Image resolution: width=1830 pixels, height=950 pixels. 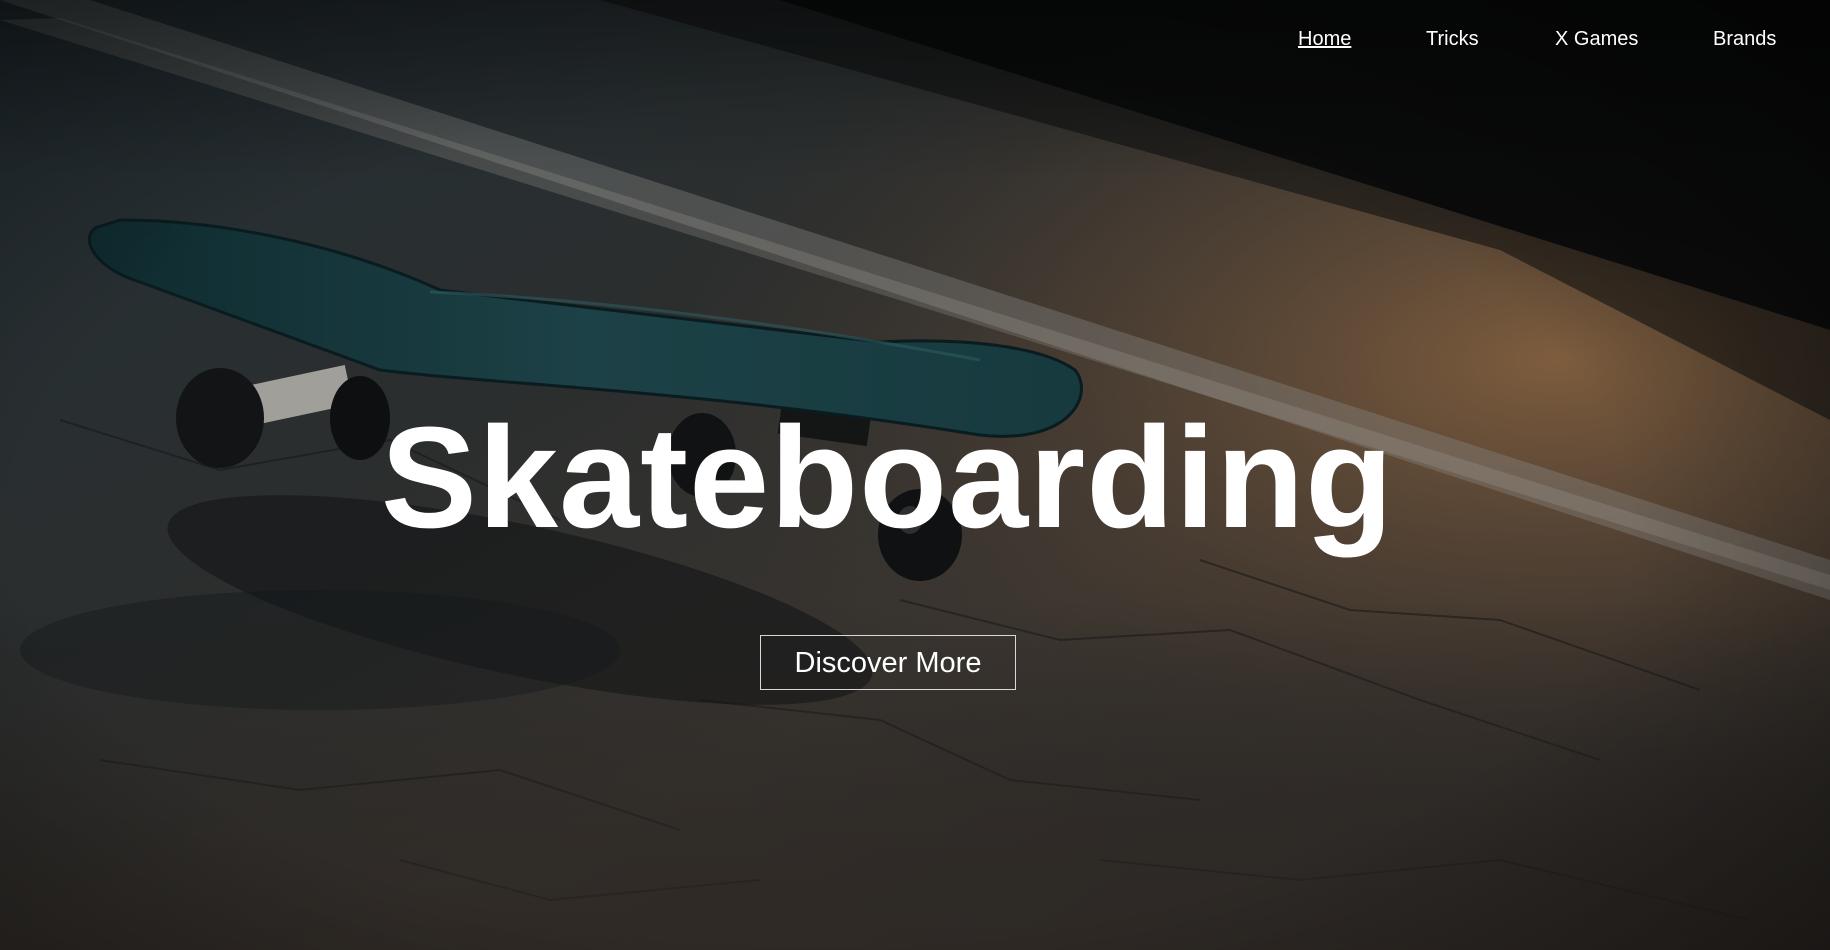 What do you see at coordinates (887, 477) in the screenshot?
I see `hero-title: Skateboarding` at bounding box center [887, 477].